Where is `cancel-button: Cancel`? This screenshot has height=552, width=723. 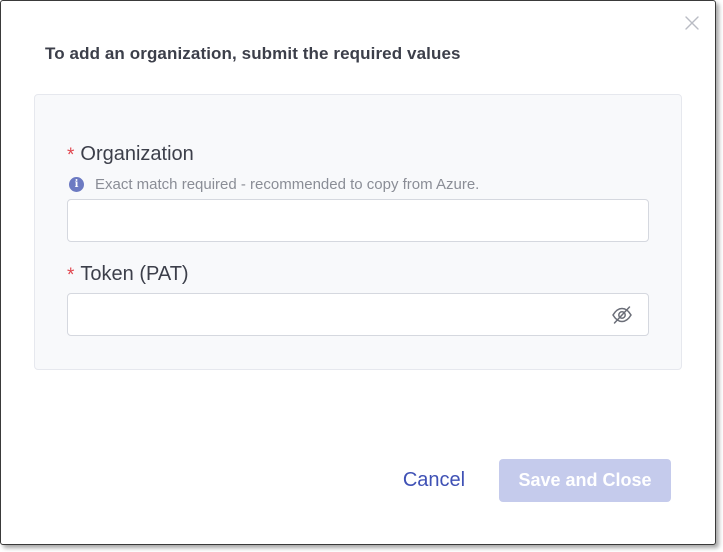 cancel-button: Cancel is located at coordinates (434, 480).